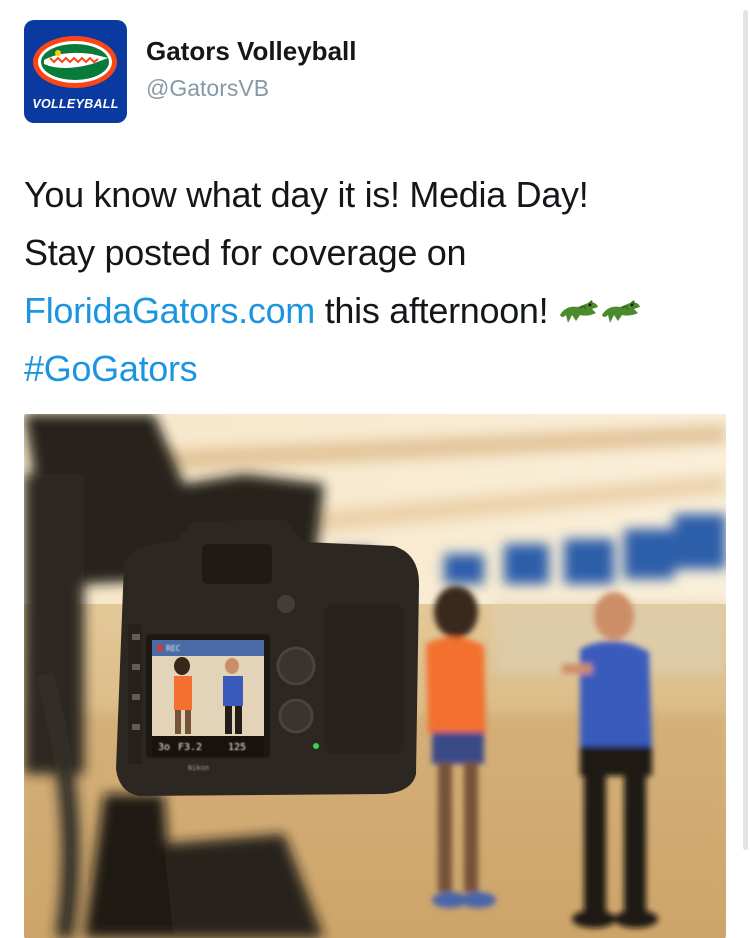 The image size is (750, 938). Describe the element at coordinates (251, 51) in the screenshot. I see `display-name: Gators Volleyball` at that location.